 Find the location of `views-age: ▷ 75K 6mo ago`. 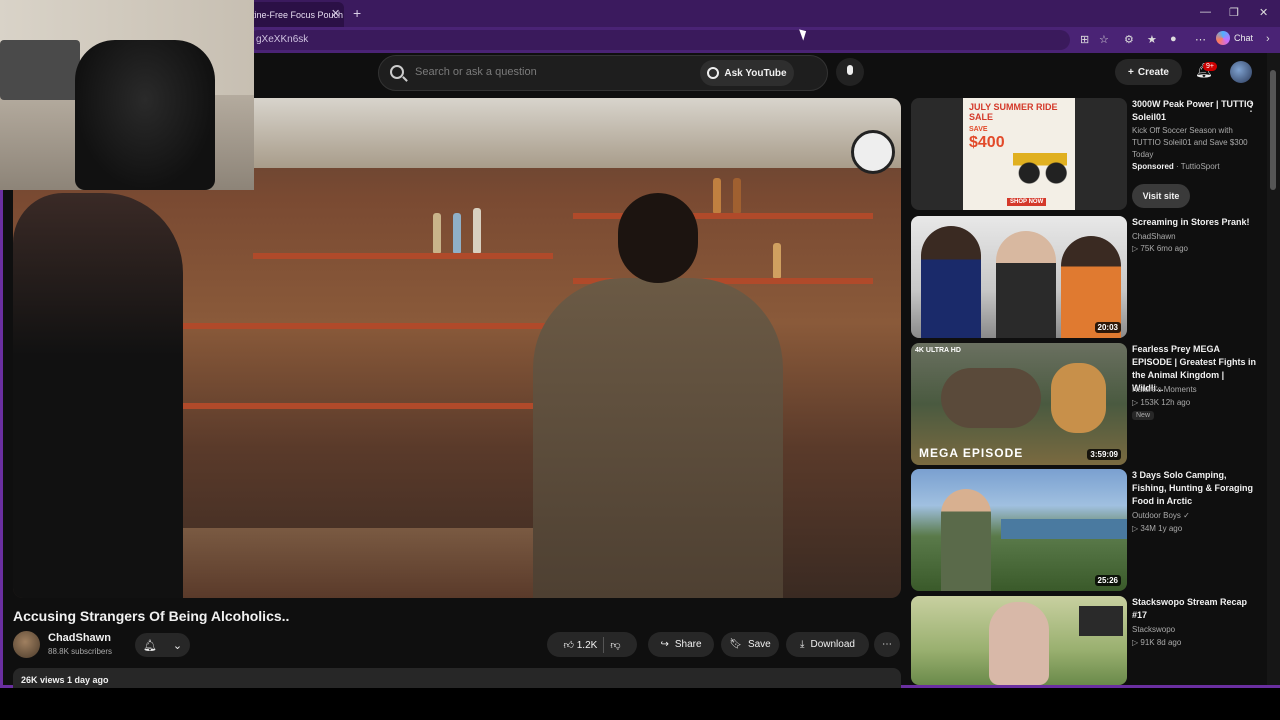

views-age: ▷ 75K 6mo ago is located at coordinates (1160, 248).